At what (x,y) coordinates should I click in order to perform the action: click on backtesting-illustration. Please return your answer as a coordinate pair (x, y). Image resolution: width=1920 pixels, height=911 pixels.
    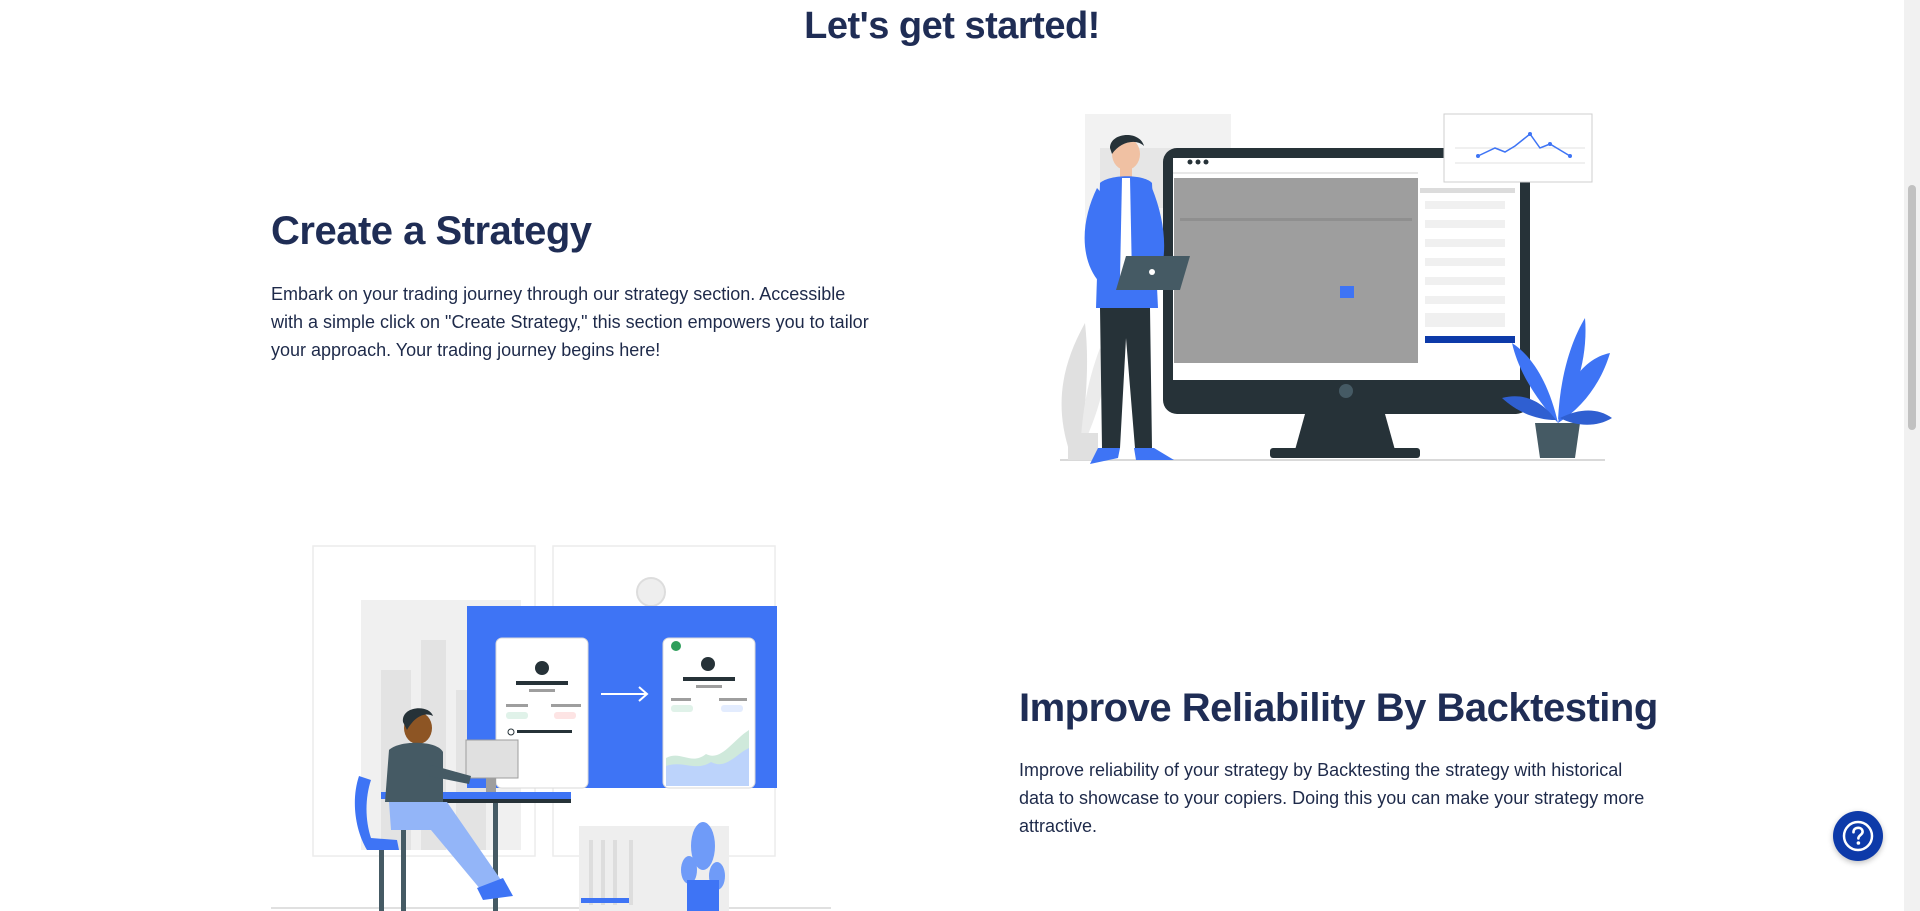
    Looking at the image, I should click on (551, 725).